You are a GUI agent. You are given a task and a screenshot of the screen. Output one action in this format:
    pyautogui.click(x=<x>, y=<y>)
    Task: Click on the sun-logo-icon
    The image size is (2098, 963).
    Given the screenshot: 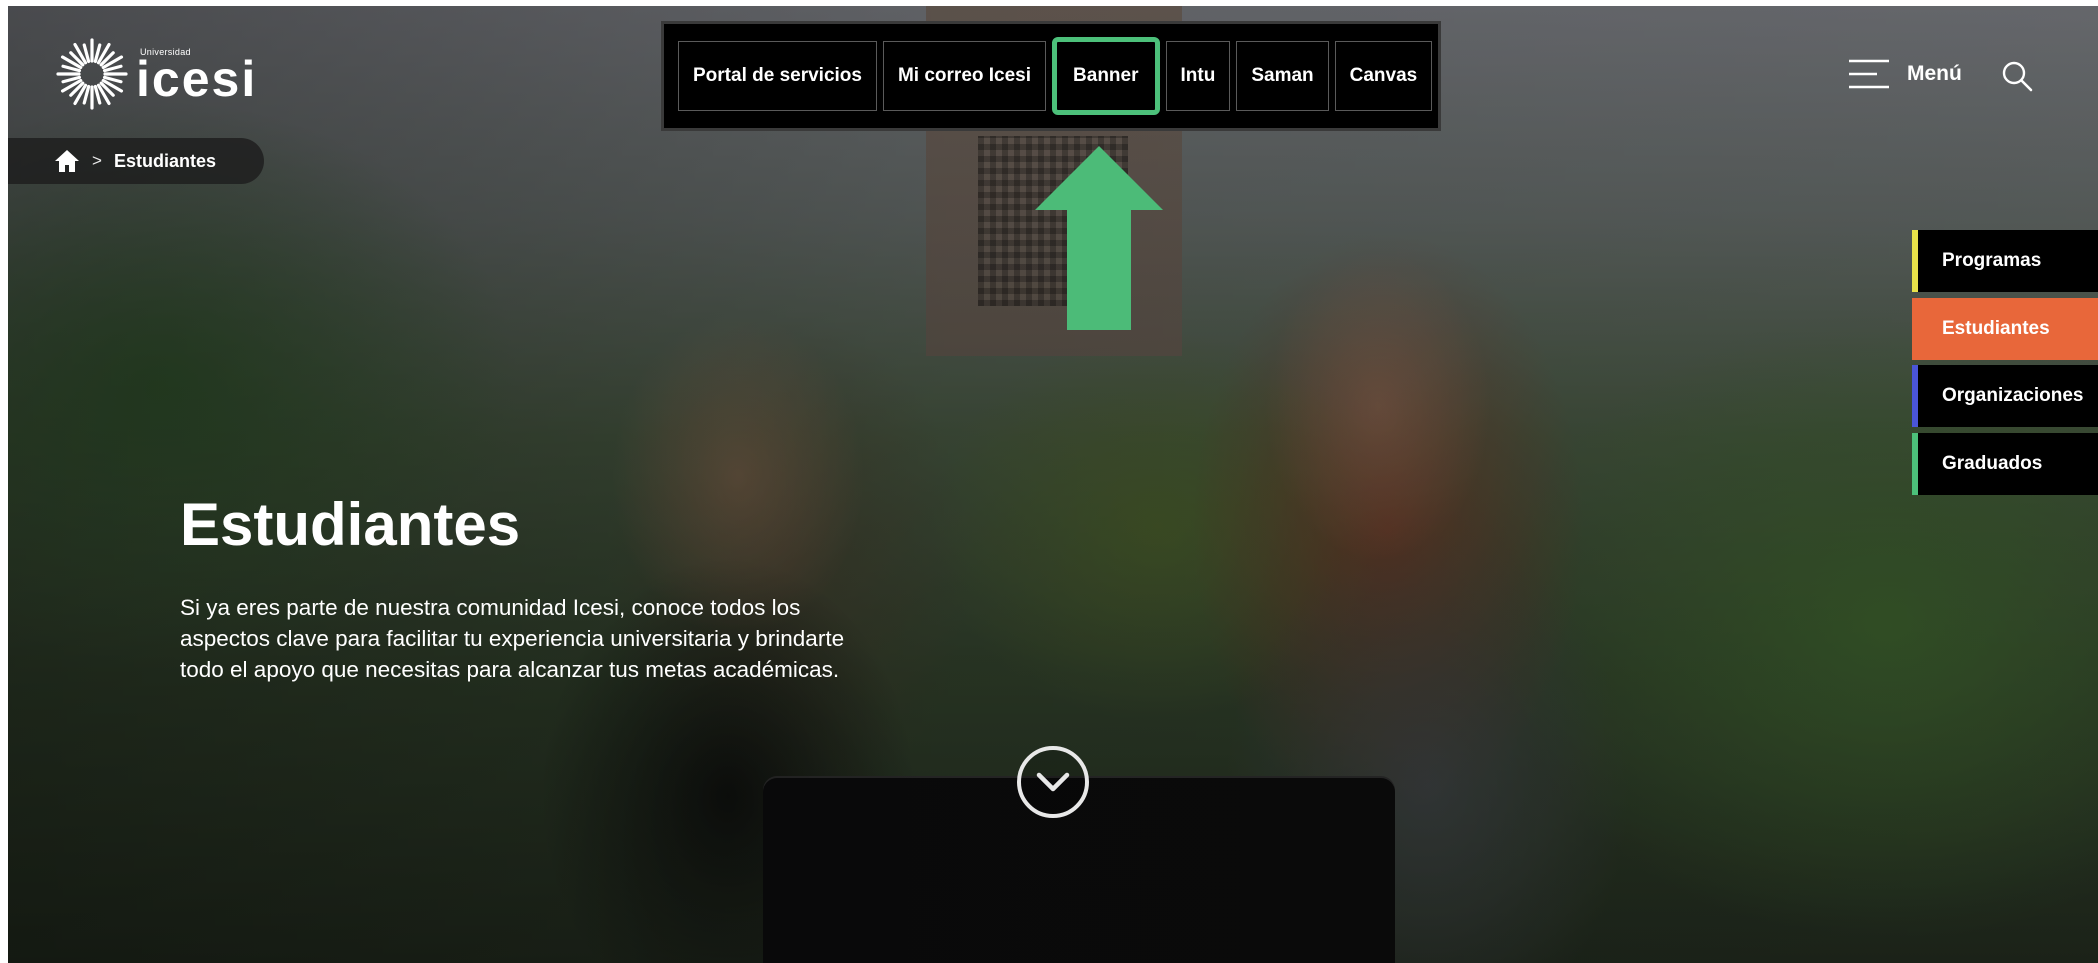 What is the action you would take?
    pyautogui.click(x=92, y=74)
    